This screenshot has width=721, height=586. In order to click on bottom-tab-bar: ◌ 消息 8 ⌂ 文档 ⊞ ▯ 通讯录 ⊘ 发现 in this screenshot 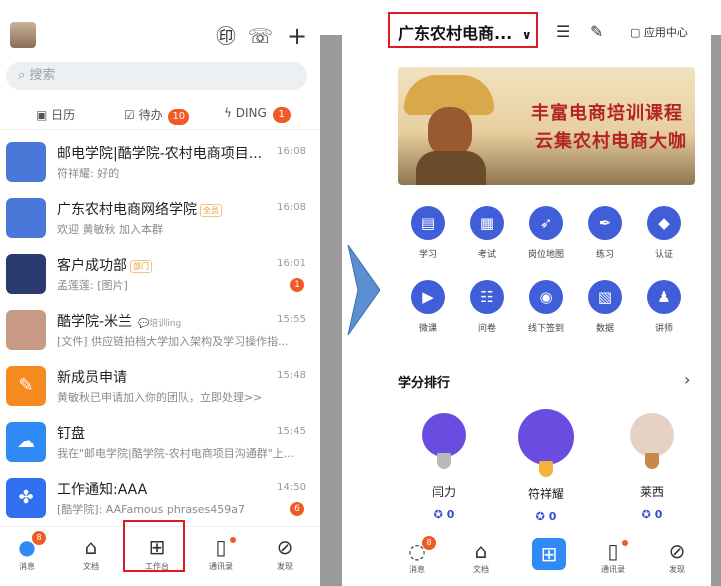, I will do `click(547, 560)`.